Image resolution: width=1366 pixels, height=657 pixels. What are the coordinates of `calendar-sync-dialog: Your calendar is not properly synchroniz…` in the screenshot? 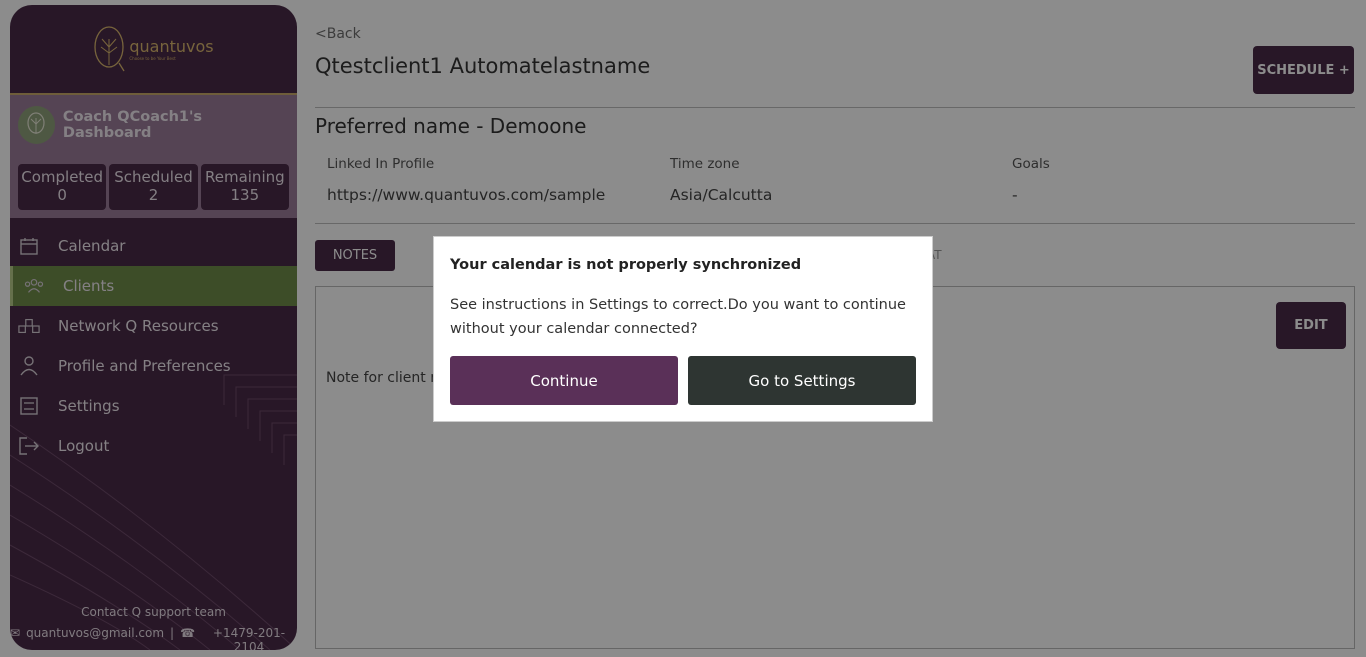 It's located at (683, 329).